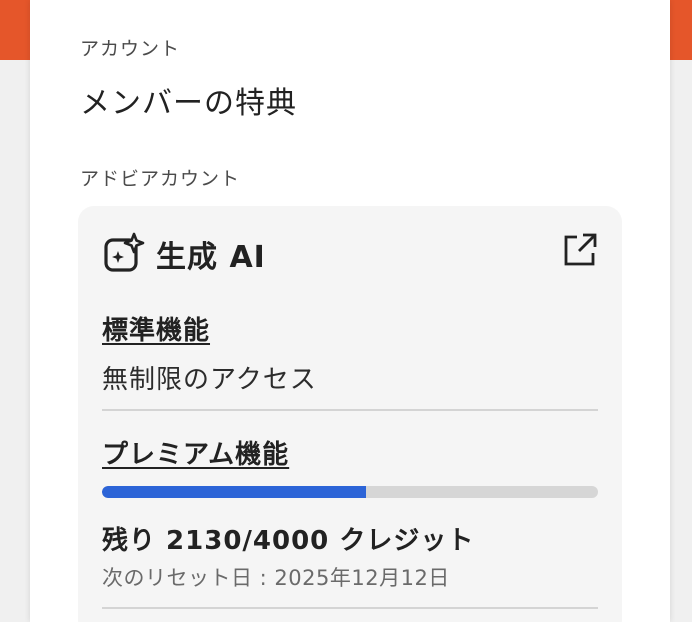 Image resolution: width=692 pixels, height=622 pixels. I want to click on standard-features-description: 無制限のアクセス, so click(209, 380).